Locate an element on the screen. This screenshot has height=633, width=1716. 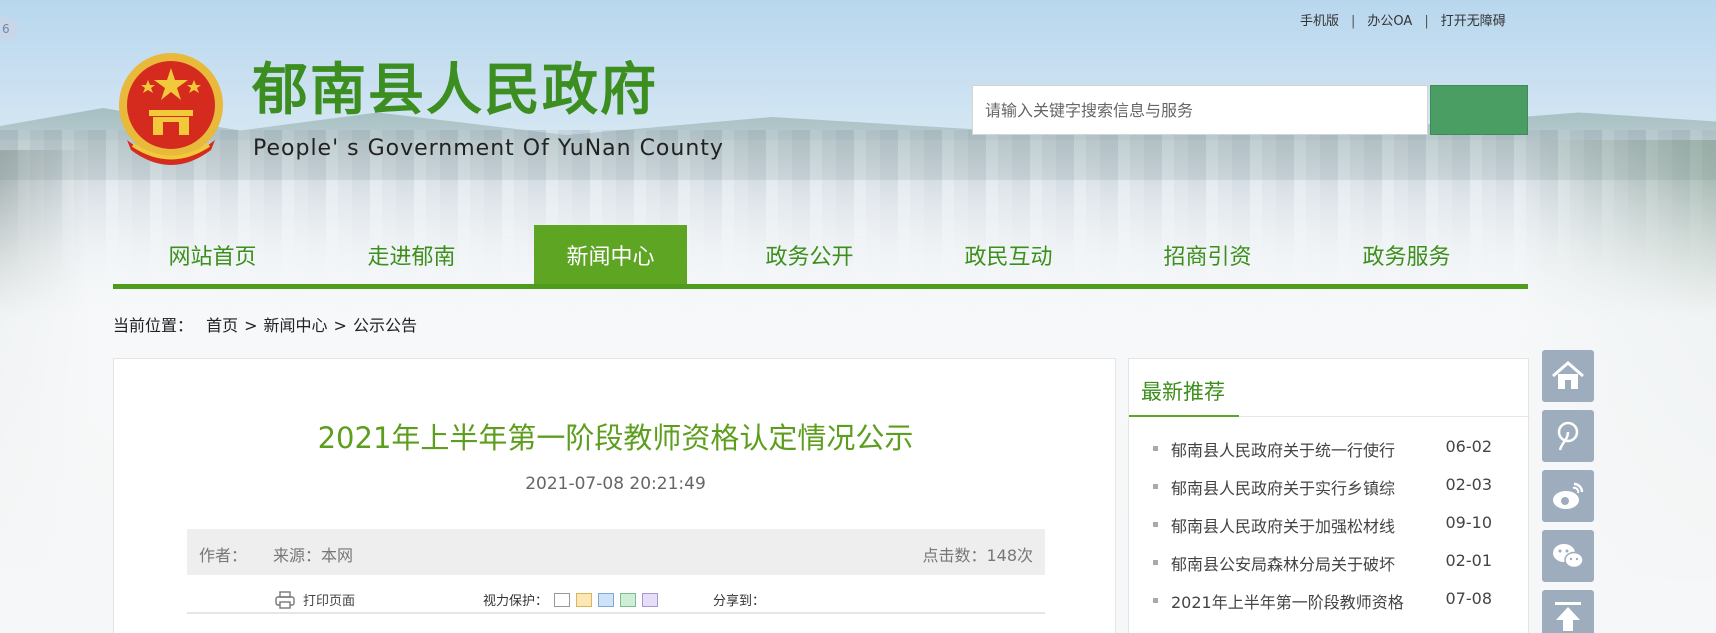
list-item: 郁南县人民政府关于实行乡镇综 02-03 is located at coordinates (1329, 494).